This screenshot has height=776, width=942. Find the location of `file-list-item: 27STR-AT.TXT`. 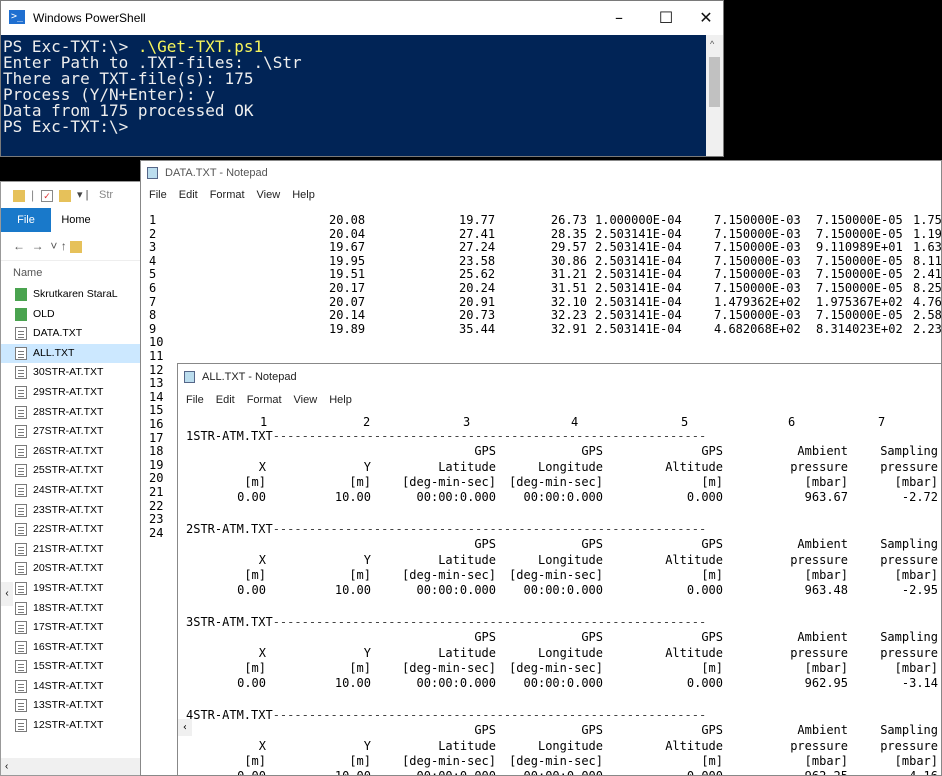

file-list-item: 27STR-AT.TXT is located at coordinates (76, 432).